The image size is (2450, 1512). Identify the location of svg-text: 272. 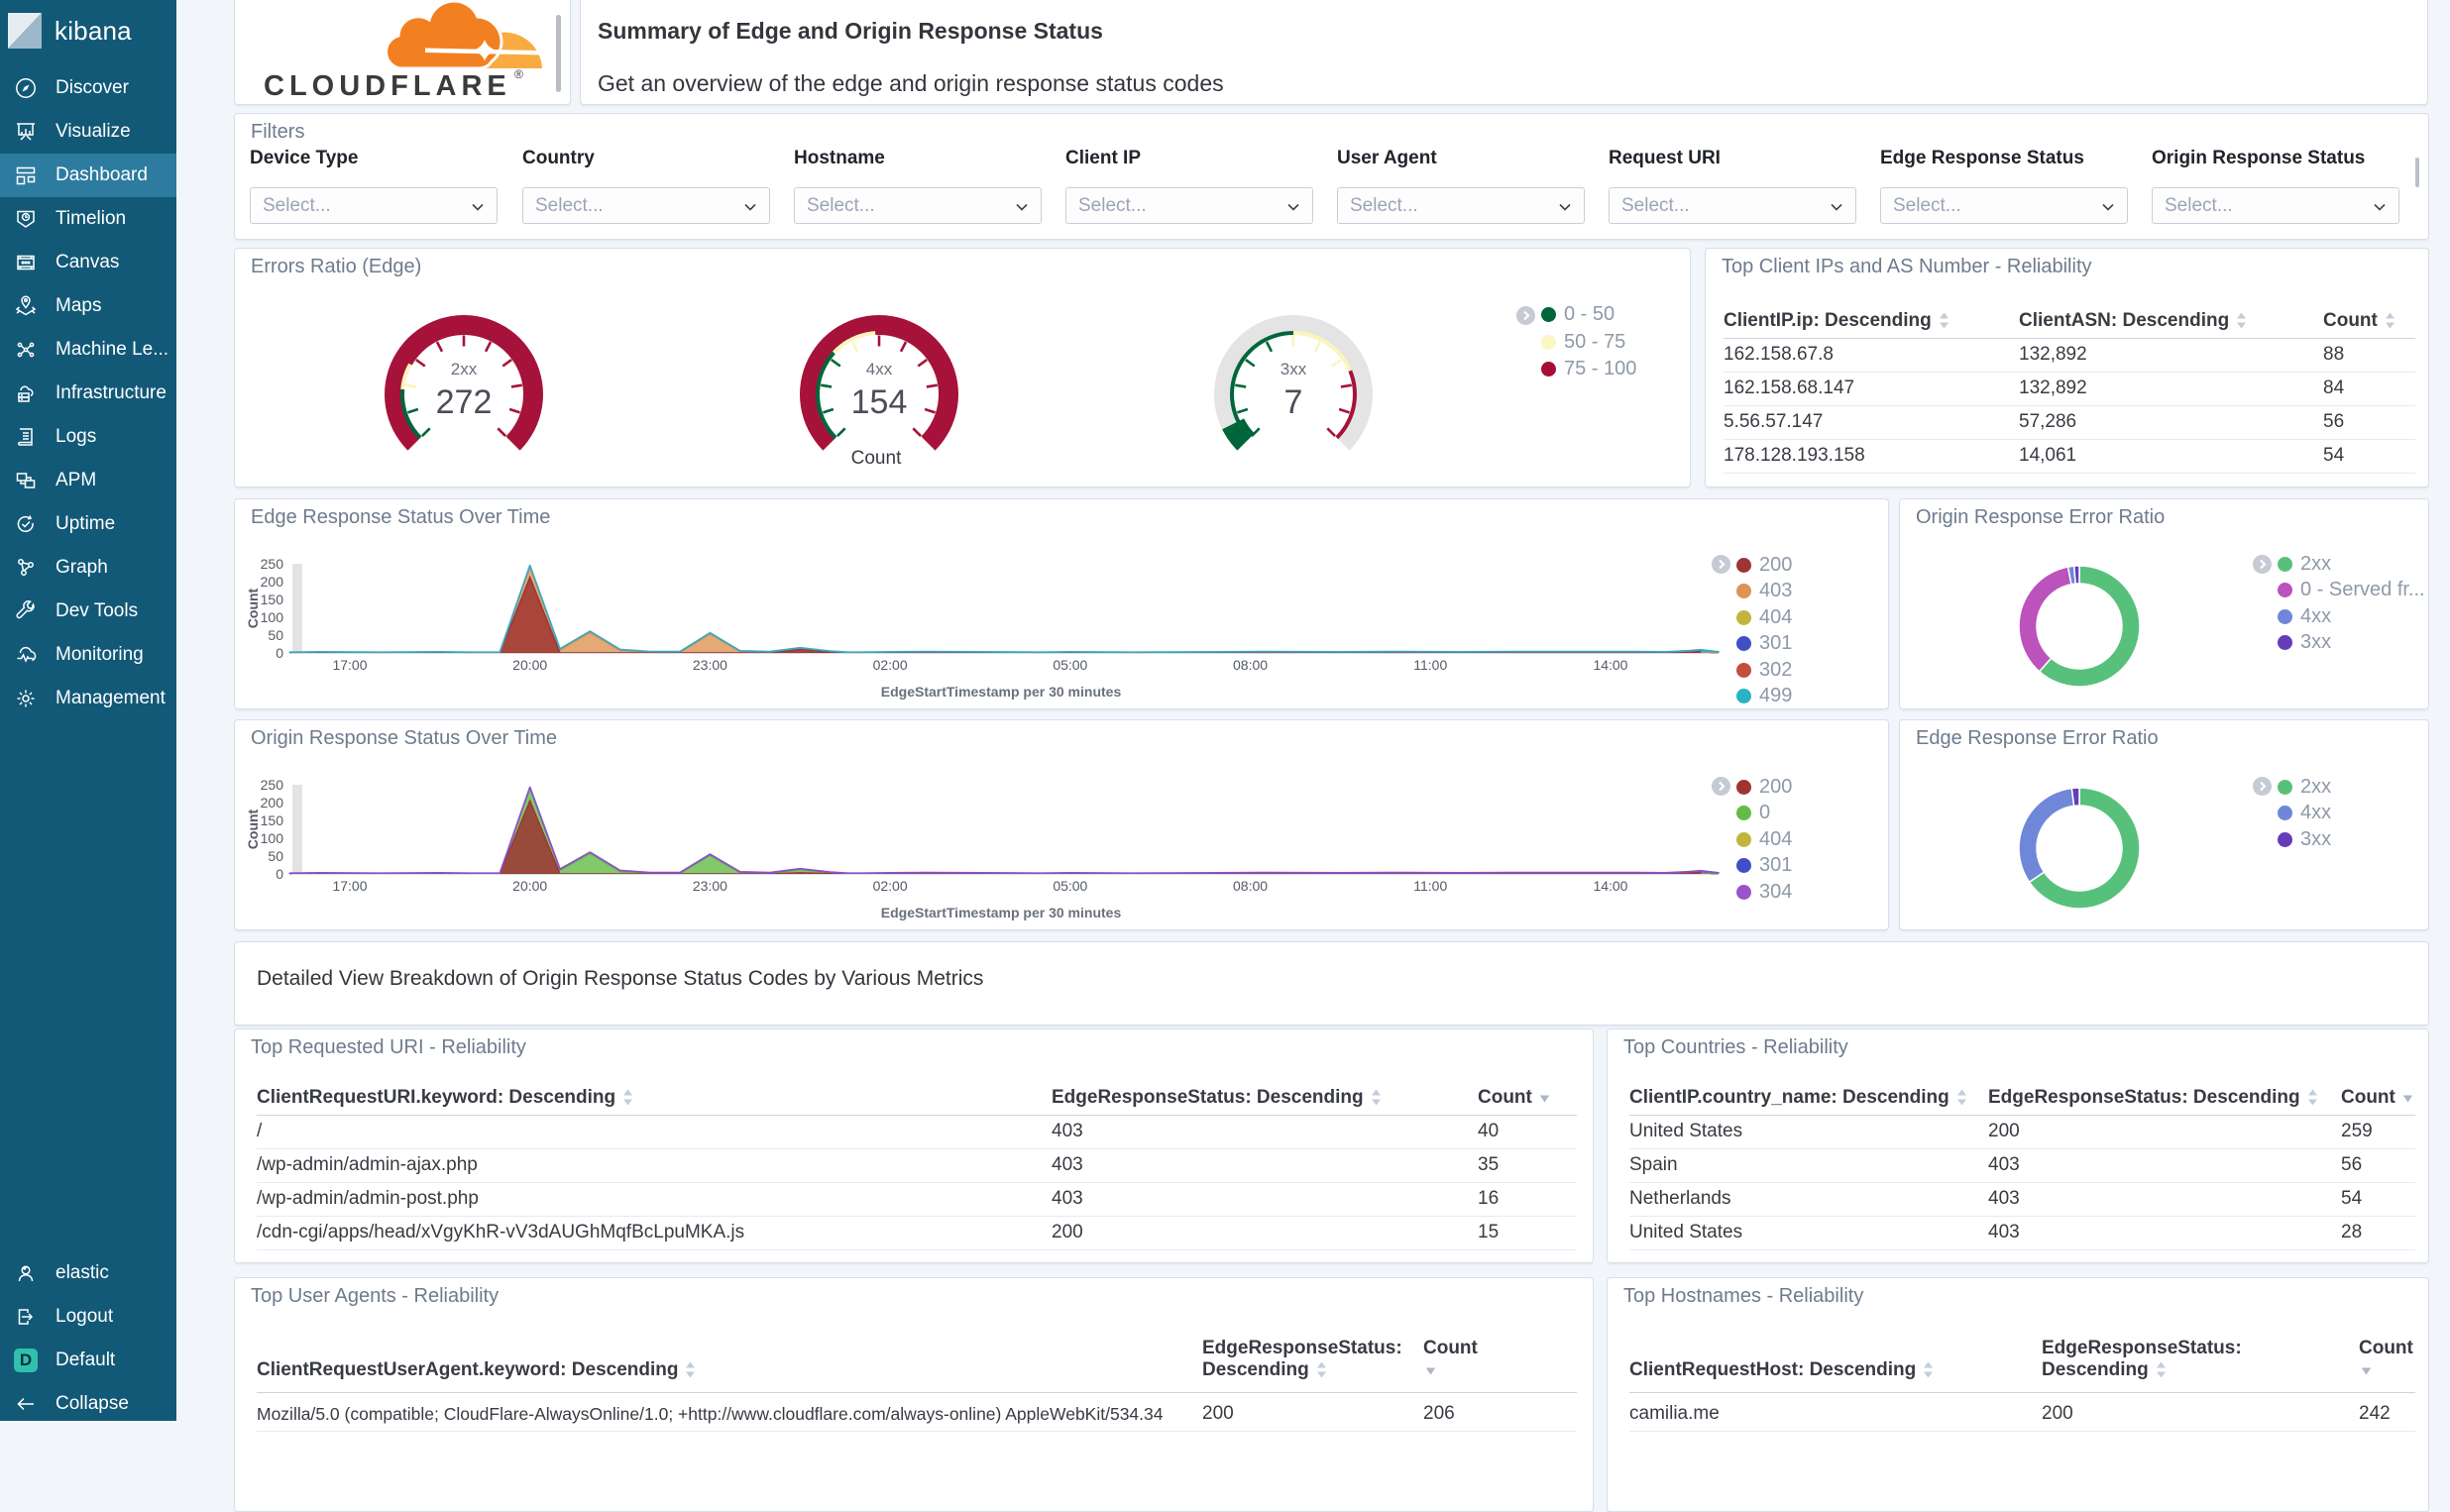
(465, 402).